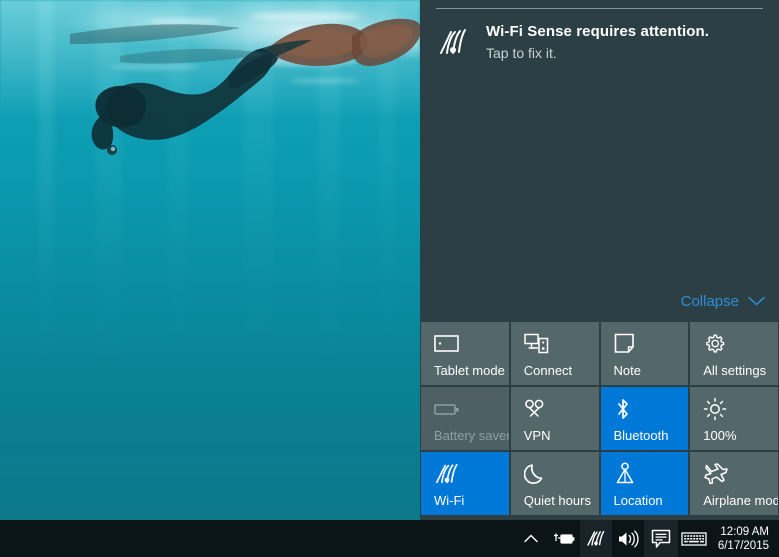  What do you see at coordinates (740, 500) in the screenshot?
I see `quick-action-label: Airplane mode` at bounding box center [740, 500].